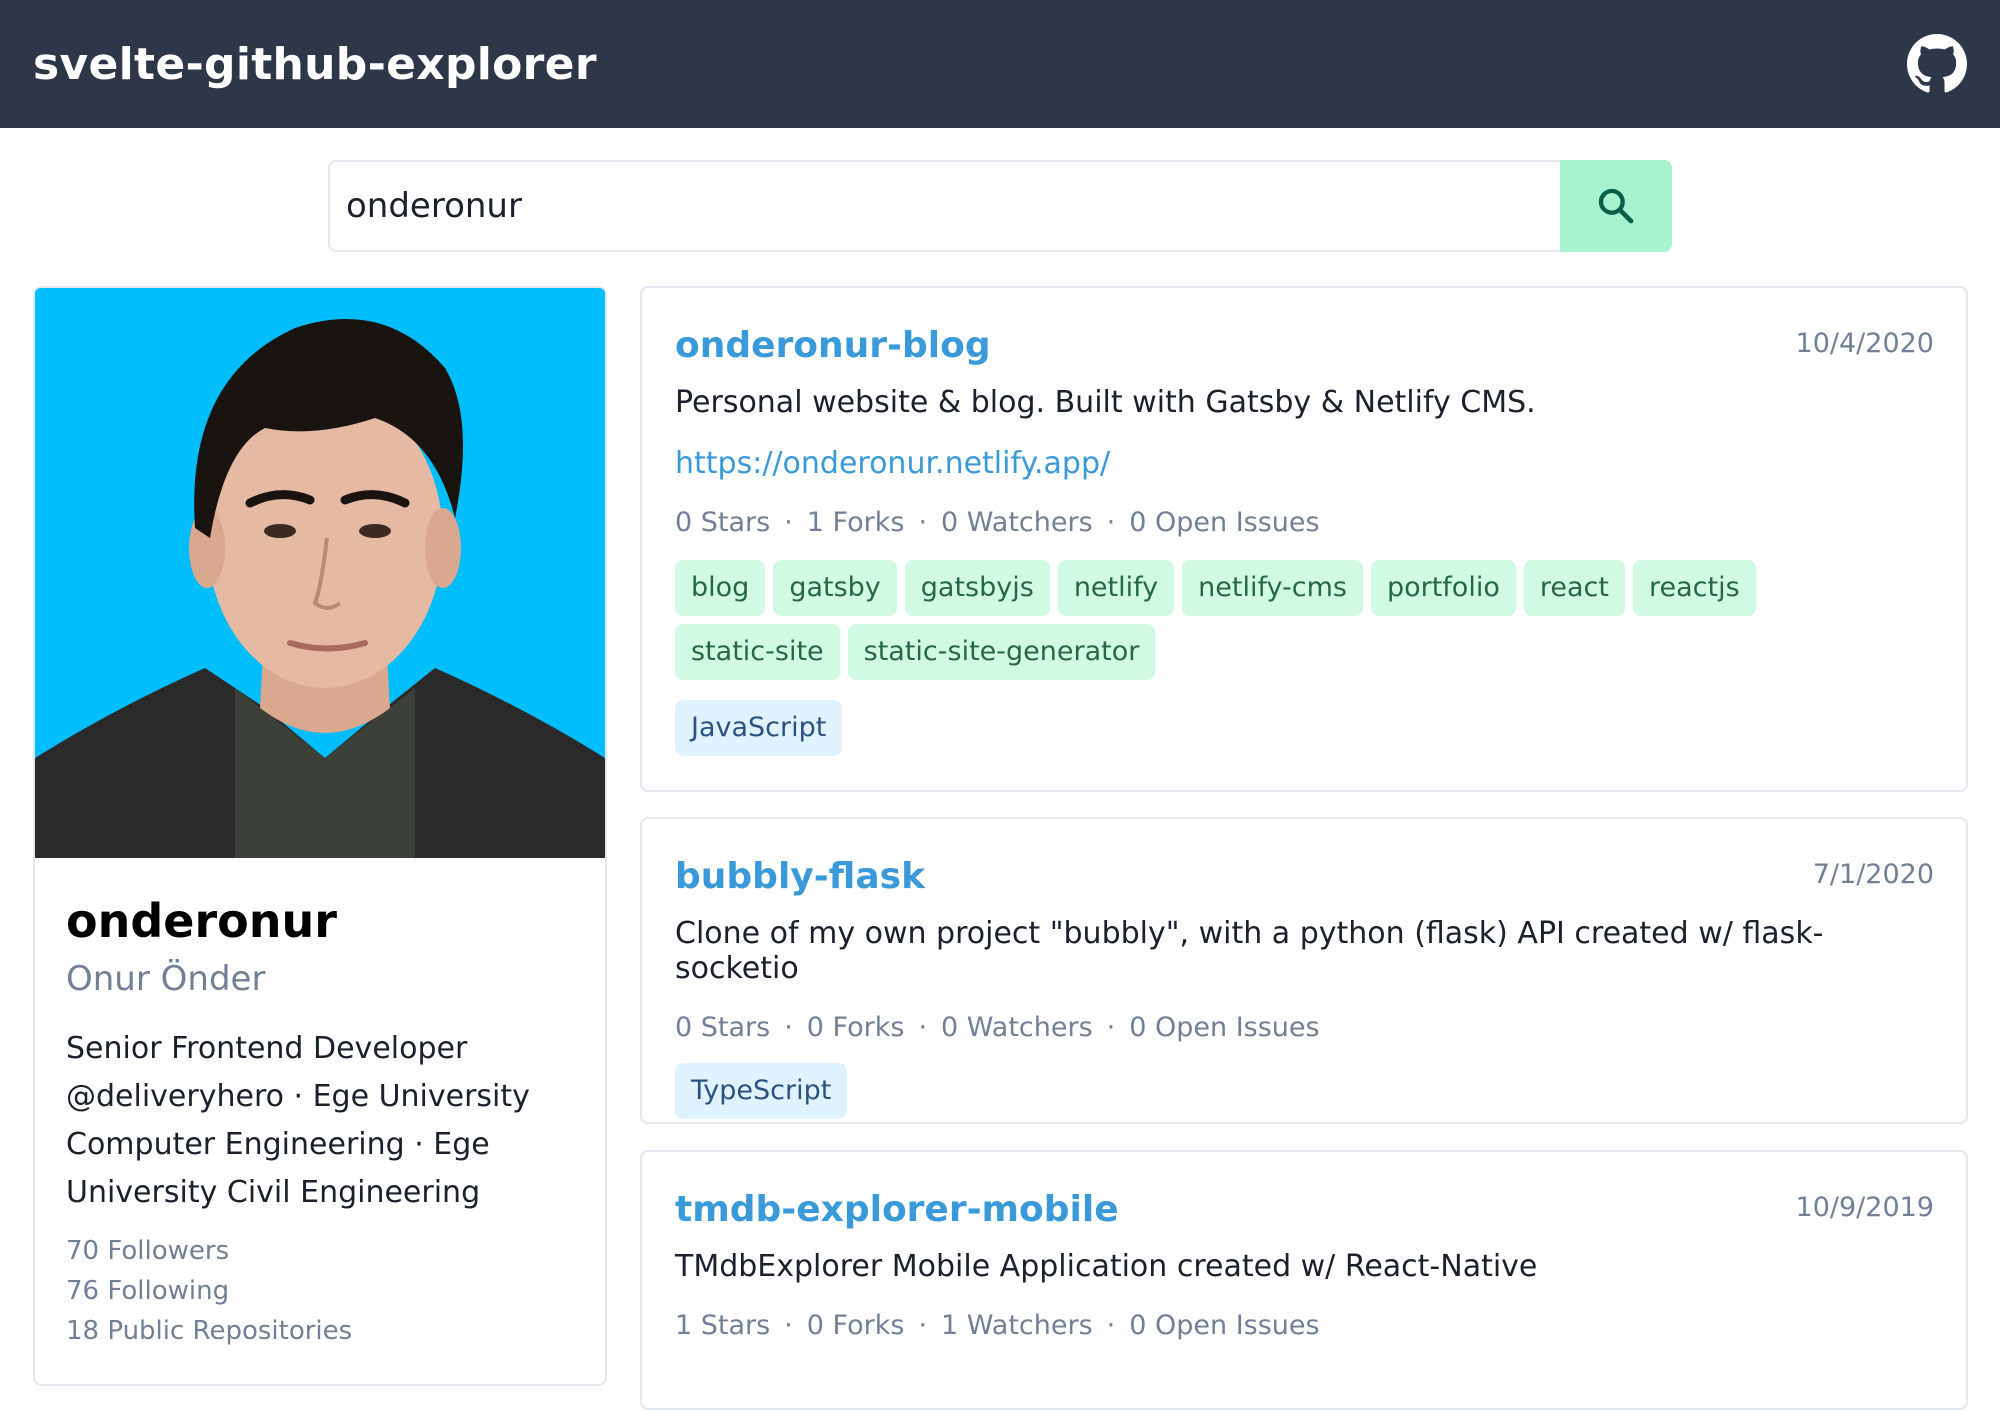 Image resolution: width=2000 pixels, height=1410 pixels. What do you see at coordinates (757, 652) in the screenshot?
I see `topic-tag: static-site` at bounding box center [757, 652].